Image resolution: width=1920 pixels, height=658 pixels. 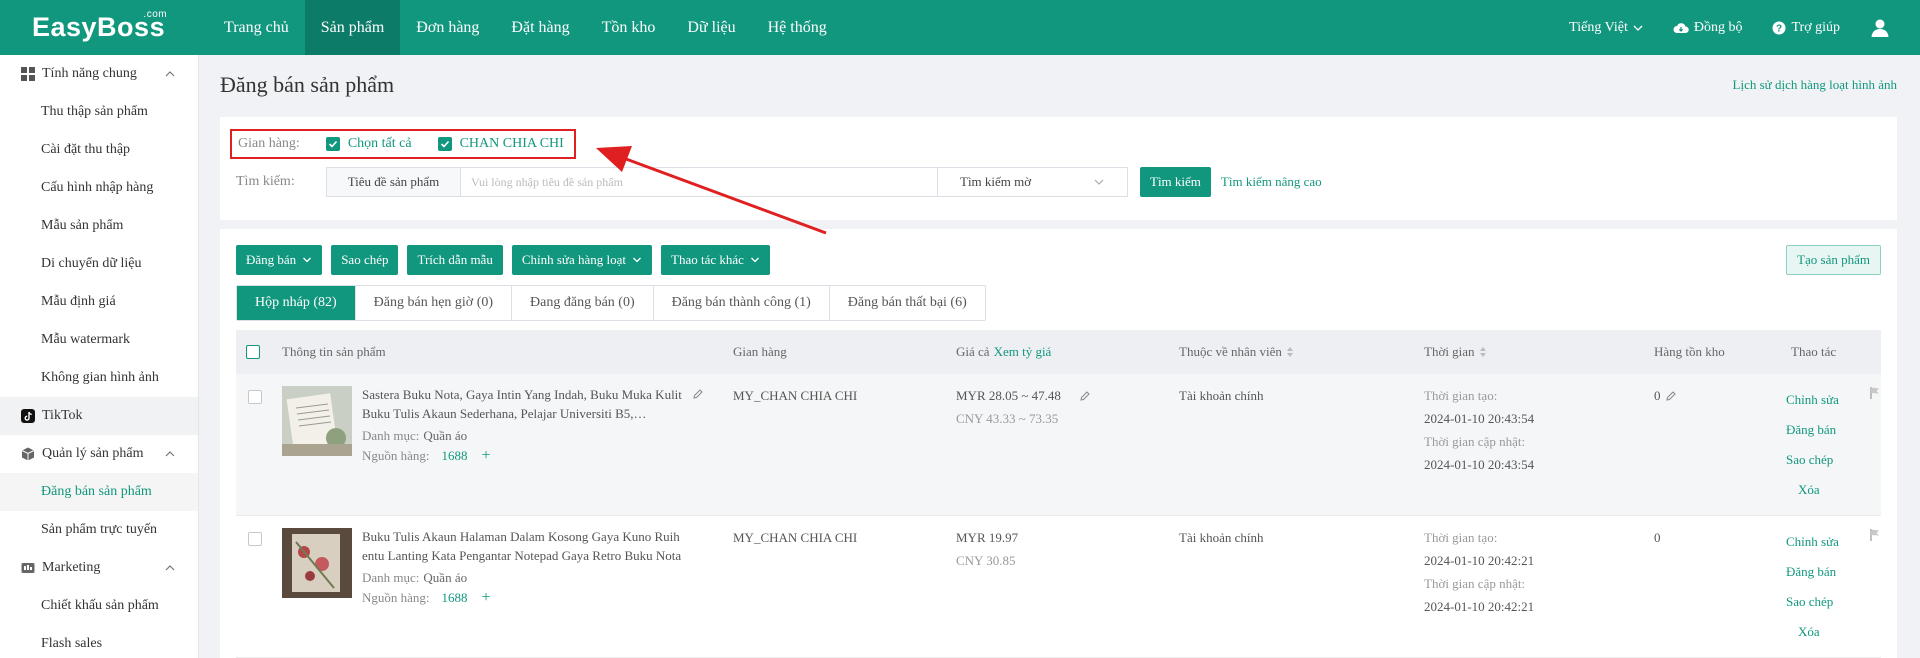 What do you see at coordinates (99, 378) in the screenshot?
I see `sidebar-item-image-space: Không gian hình ảnh` at bounding box center [99, 378].